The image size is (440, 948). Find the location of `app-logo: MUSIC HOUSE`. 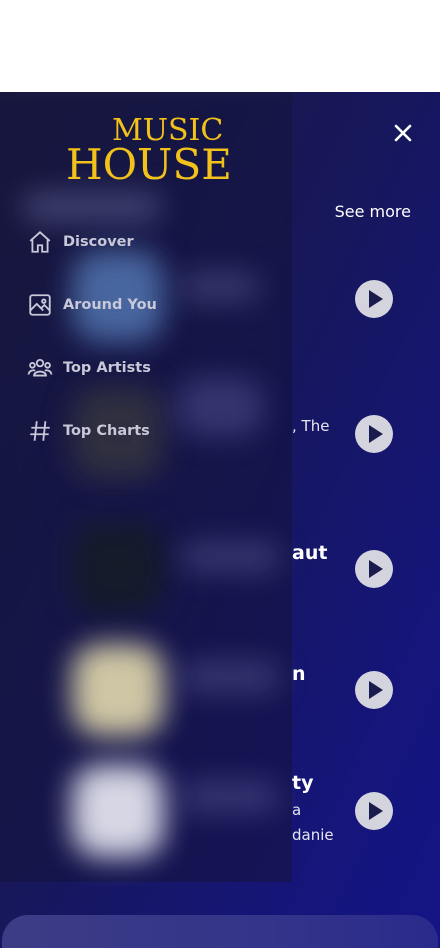

app-logo: MUSIC HOUSE is located at coordinates (149, 151).